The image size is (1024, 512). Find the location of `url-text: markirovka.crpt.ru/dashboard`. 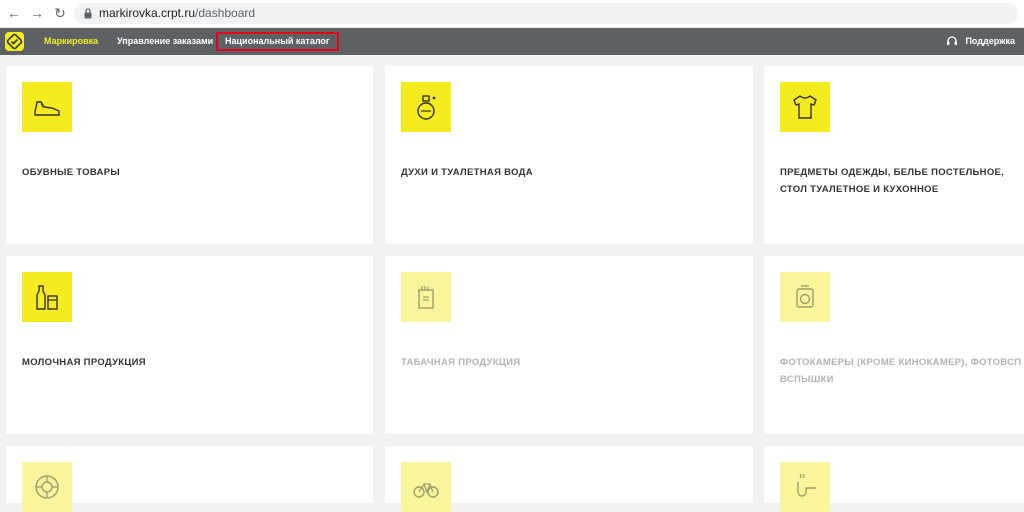

url-text: markirovka.crpt.ru/dashboard is located at coordinates (177, 13).